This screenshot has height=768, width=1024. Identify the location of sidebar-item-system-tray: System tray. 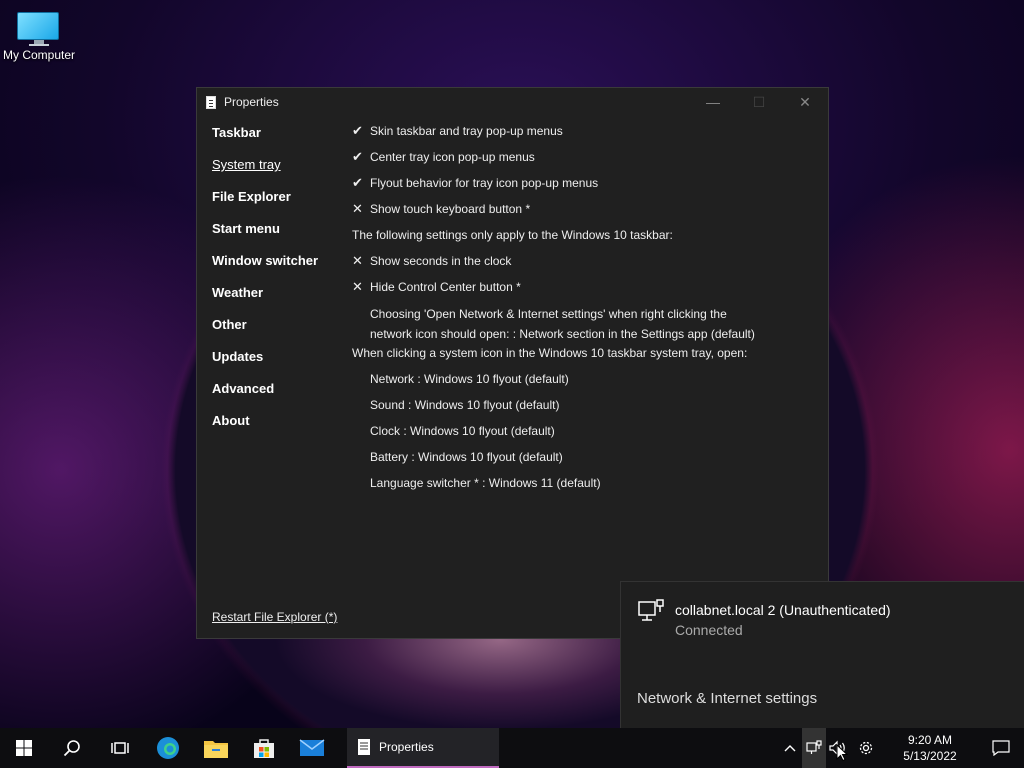
(265, 172).